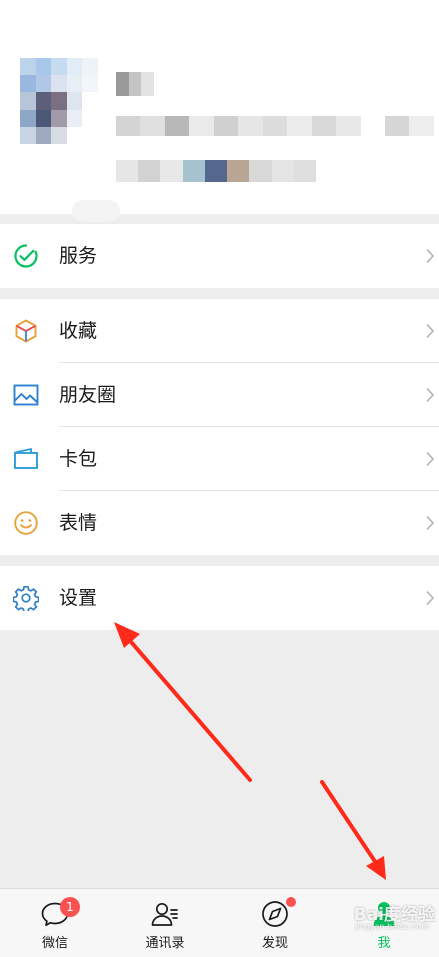 Image resolution: width=439 pixels, height=957 pixels. I want to click on tab-contacts: 通讯录, so click(165, 923).